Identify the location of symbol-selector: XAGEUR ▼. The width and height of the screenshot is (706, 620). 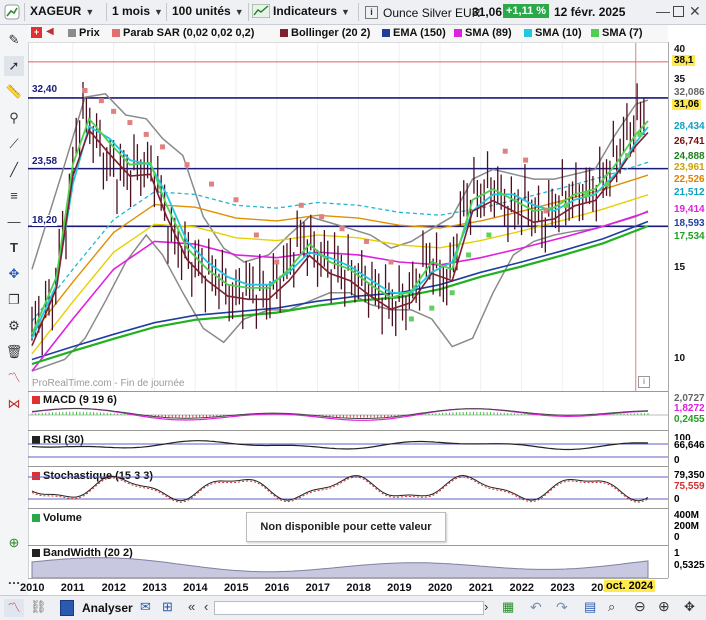
(67, 11).